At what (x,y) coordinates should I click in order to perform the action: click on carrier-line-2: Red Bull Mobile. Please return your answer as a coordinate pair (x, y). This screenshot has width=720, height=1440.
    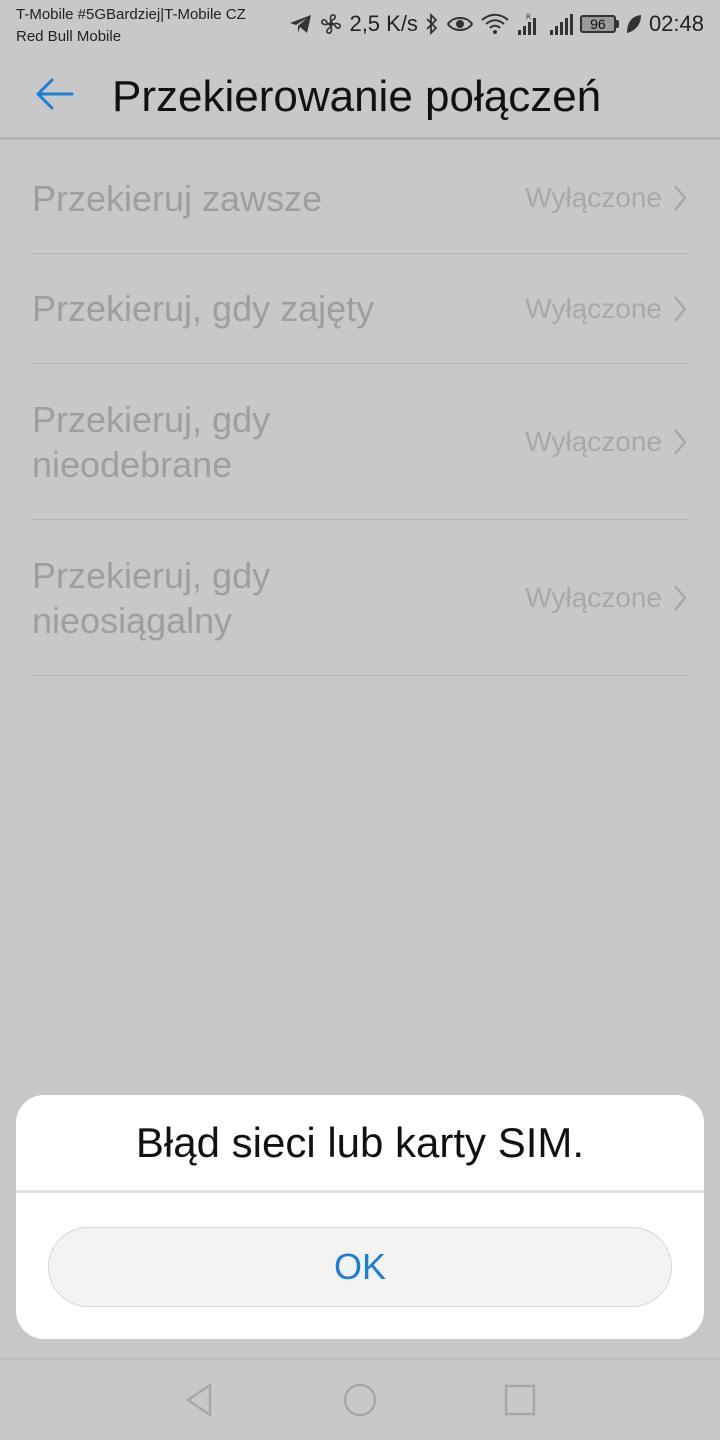
    Looking at the image, I should click on (69, 36).